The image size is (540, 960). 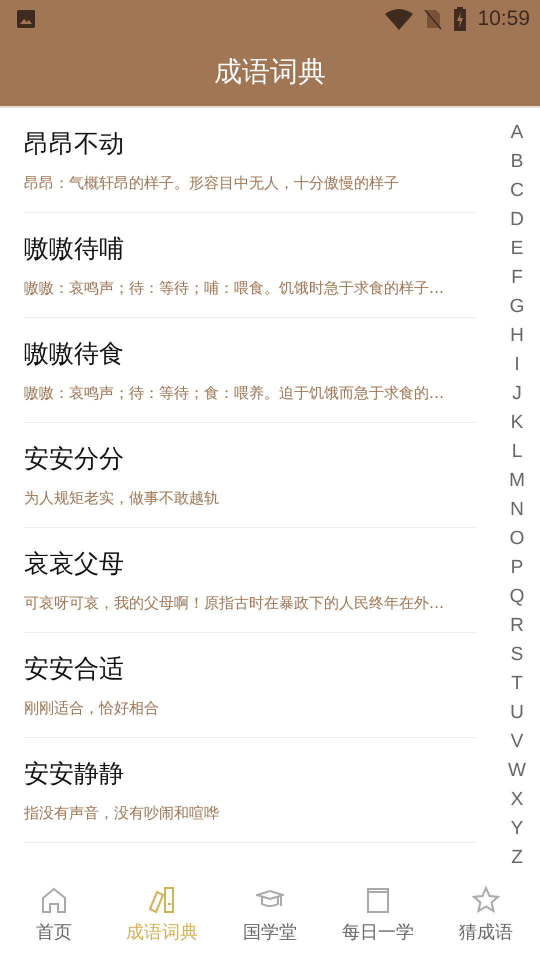 What do you see at coordinates (250, 160) in the screenshot?
I see `idiom-list-item: 昂昂不动 昂昂：气概轩昂的样子。形容目中无人，十分傲慢的样子` at bounding box center [250, 160].